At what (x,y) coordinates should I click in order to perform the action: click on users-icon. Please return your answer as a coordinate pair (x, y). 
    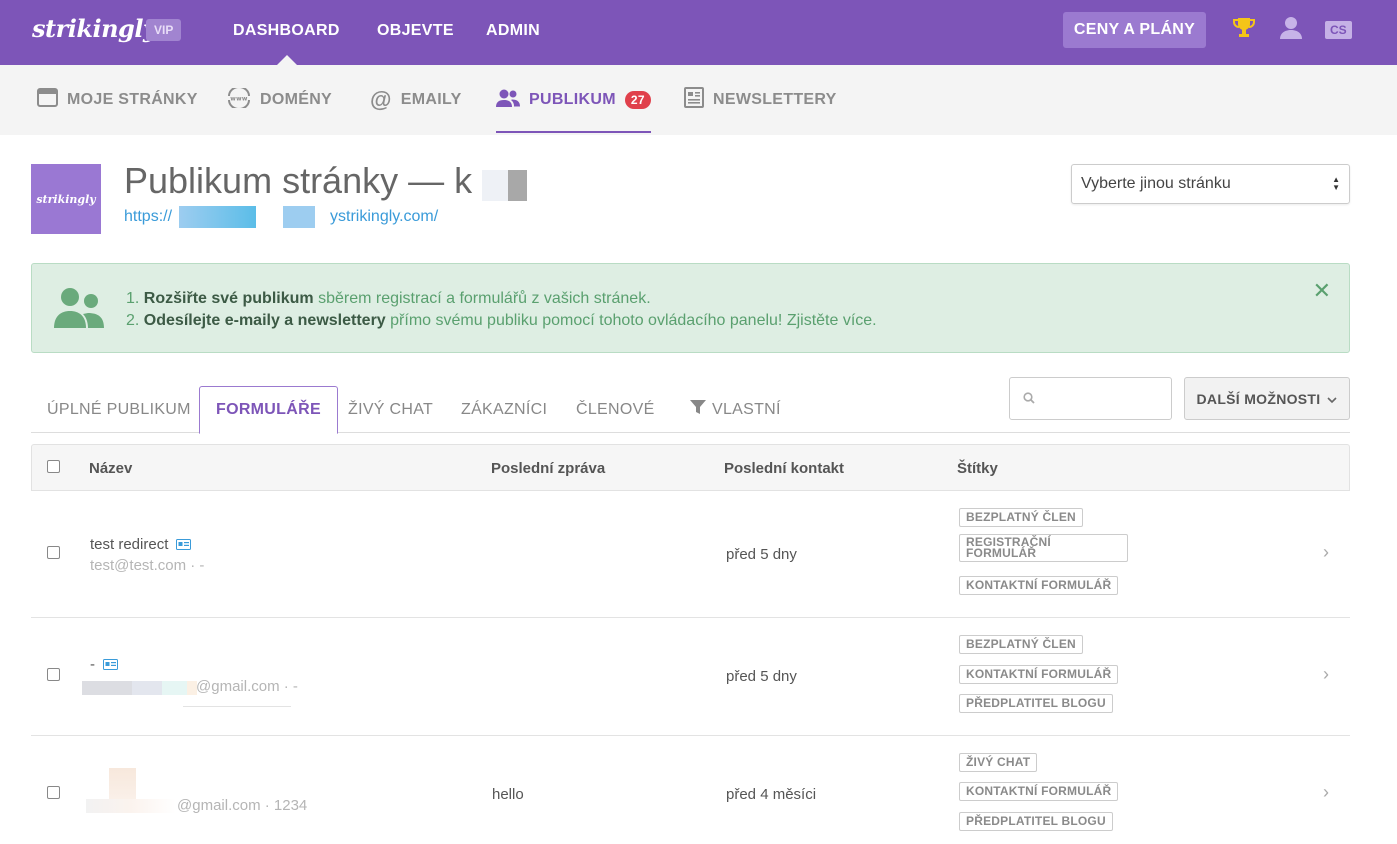
    Looking at the image, I should click on (508, 100).